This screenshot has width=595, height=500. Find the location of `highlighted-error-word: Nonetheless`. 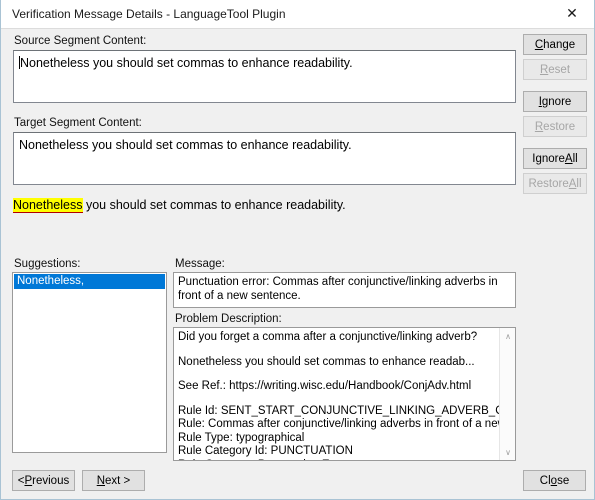

highlighted-error-word: Nonetheless is located at coordinates (48, 205).